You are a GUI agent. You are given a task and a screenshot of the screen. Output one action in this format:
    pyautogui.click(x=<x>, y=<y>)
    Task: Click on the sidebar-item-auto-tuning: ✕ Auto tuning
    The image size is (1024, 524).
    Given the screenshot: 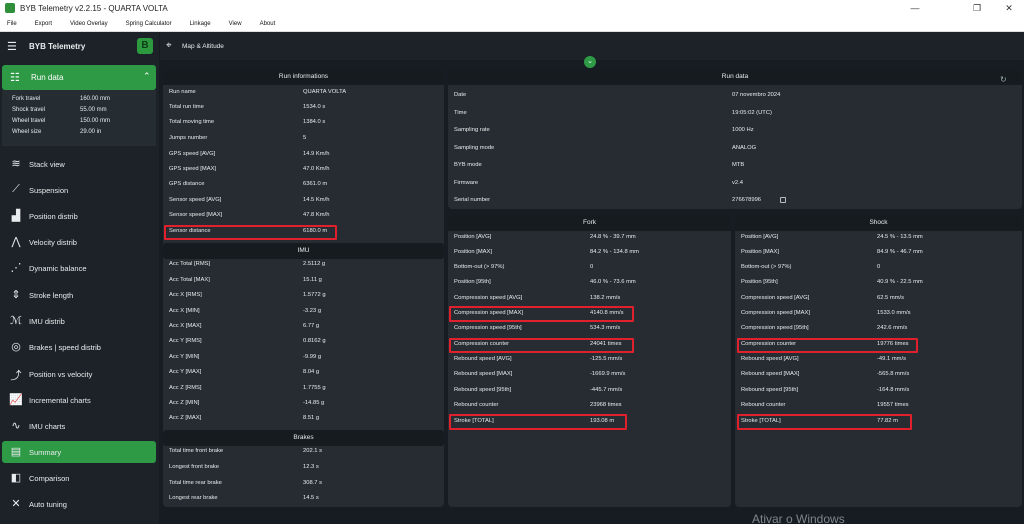 What is the action you would take?
    pyautogui.click(x=79, y=504)
    